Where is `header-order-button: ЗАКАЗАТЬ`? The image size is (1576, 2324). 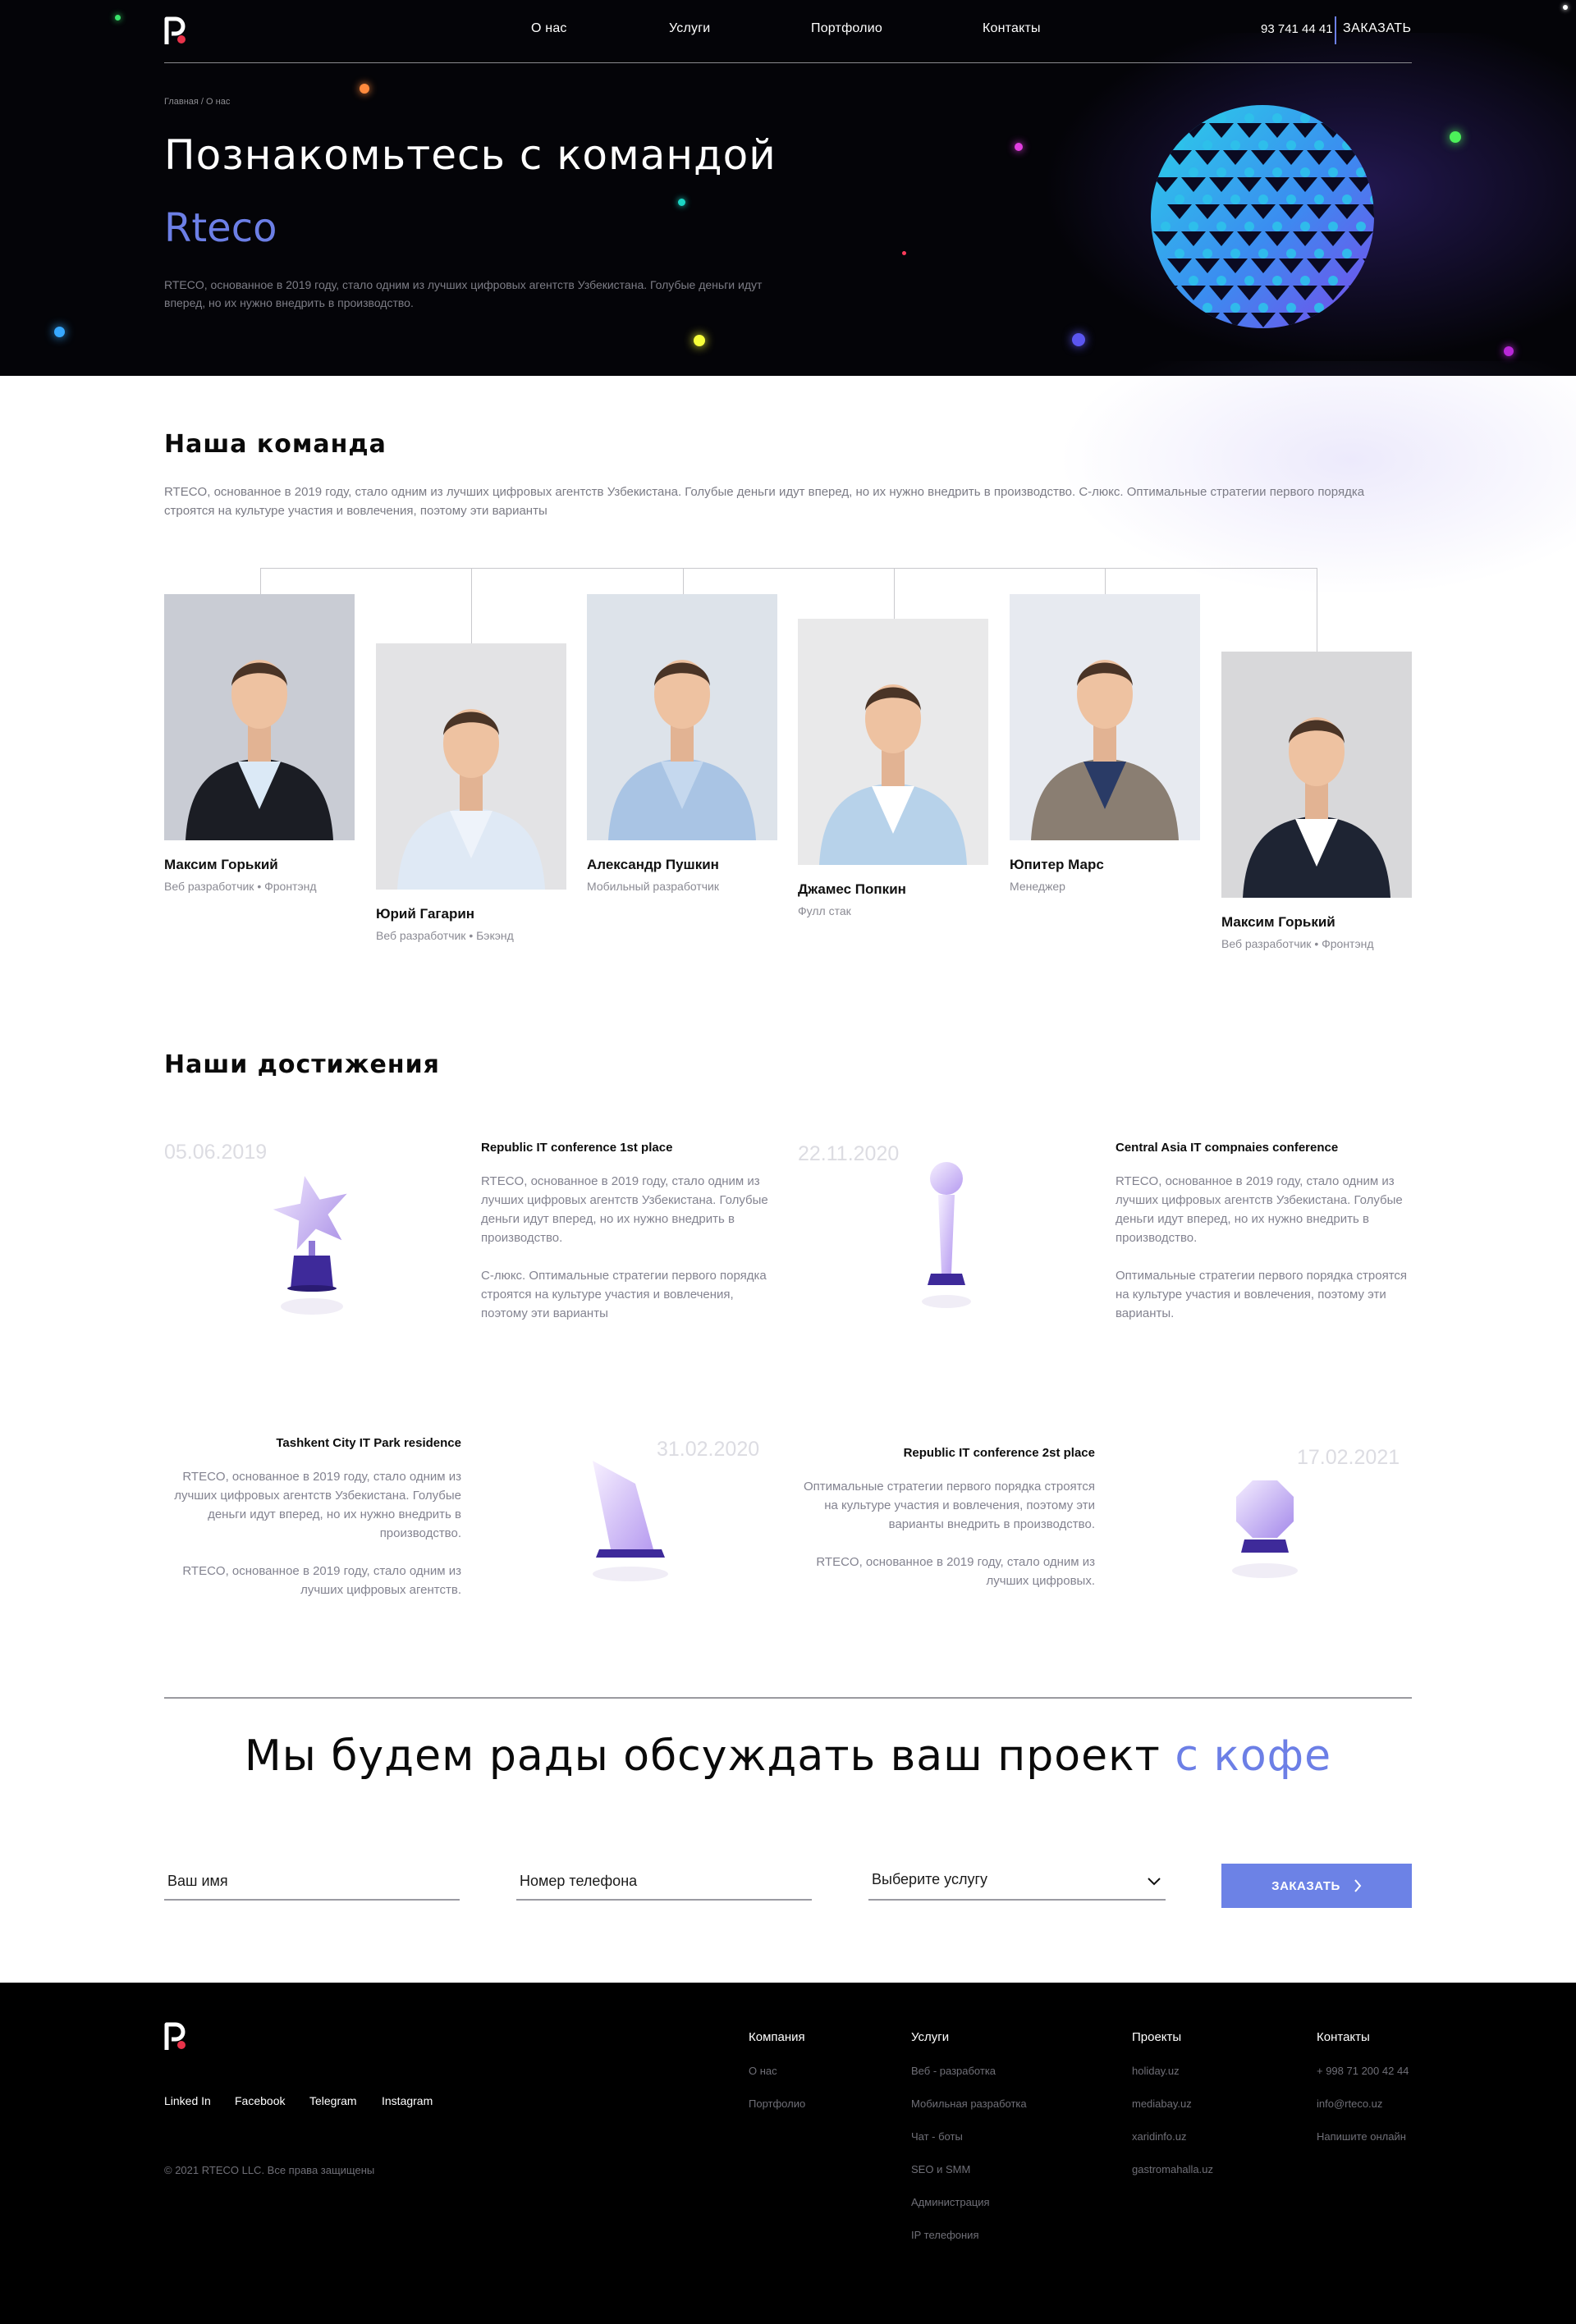 header-order-button: ЗАКАЗАТЬ is located at coordinates (1377, 28).